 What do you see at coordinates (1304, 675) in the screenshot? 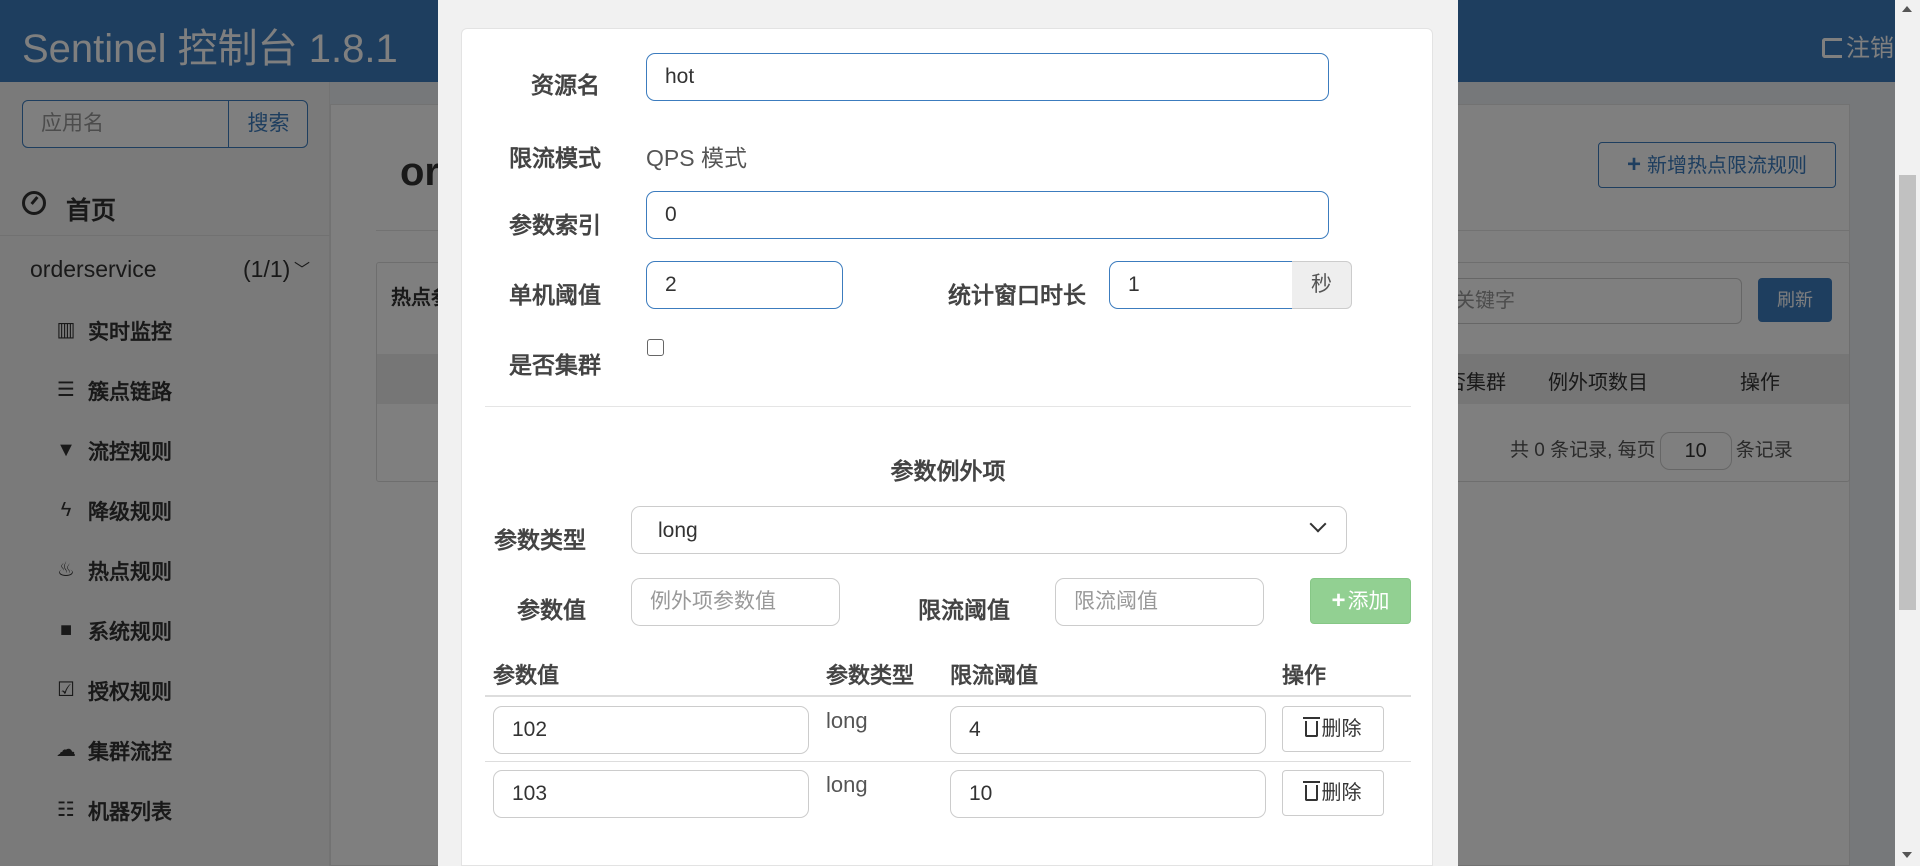
I see `exception-col-action: 操作` at bounding box center [1304, 675].